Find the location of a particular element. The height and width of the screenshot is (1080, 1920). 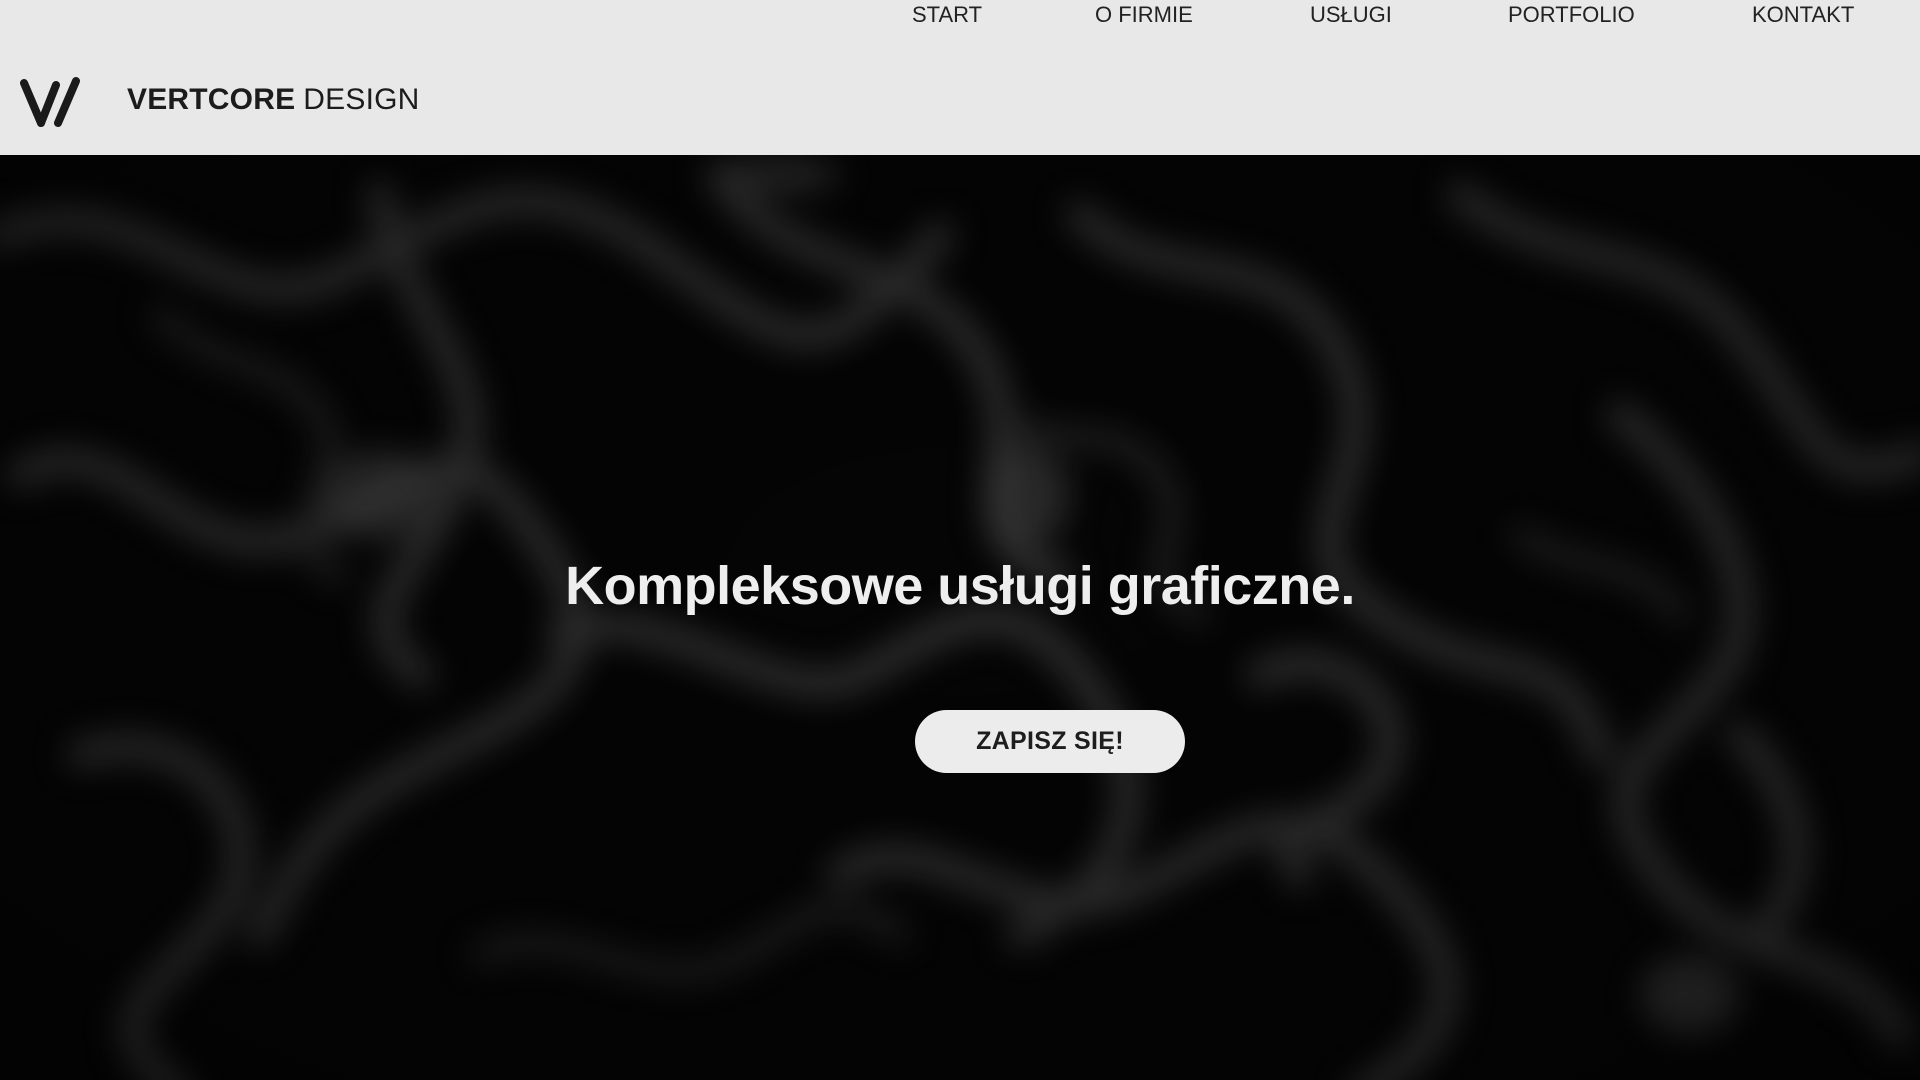

hero-title: Kompleksowe usługi graficzne. is located at coordinates (960, 586).